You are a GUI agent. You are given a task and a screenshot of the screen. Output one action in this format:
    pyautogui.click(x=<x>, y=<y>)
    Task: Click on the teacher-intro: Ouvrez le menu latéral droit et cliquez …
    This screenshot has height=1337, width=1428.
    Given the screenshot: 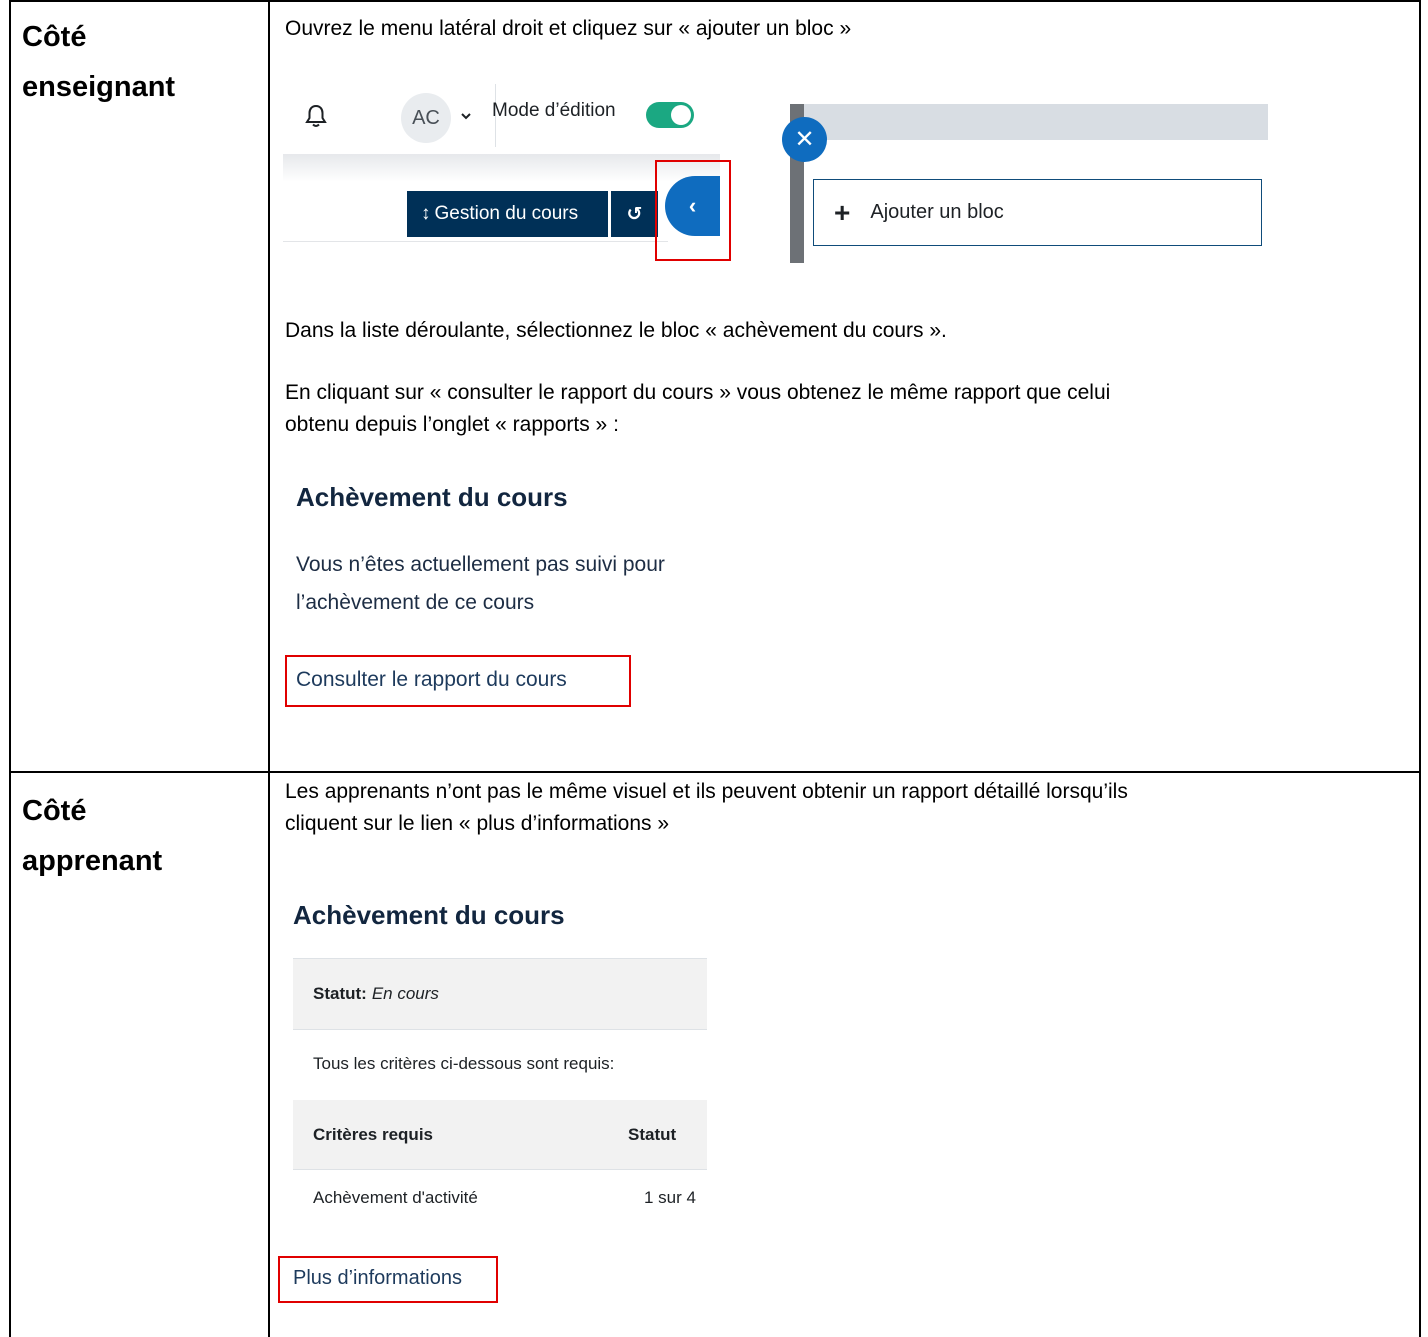 What is the action you would take?
    pyautogui.click(x=568, y=28)
    